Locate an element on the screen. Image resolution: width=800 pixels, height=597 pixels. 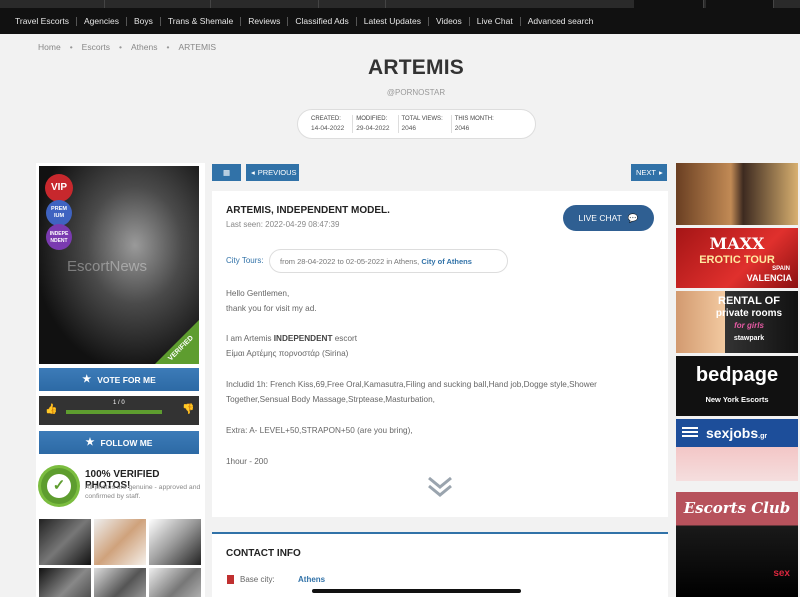
independent-badge: INDEPE NDENT is located at coordinates (59, 237).